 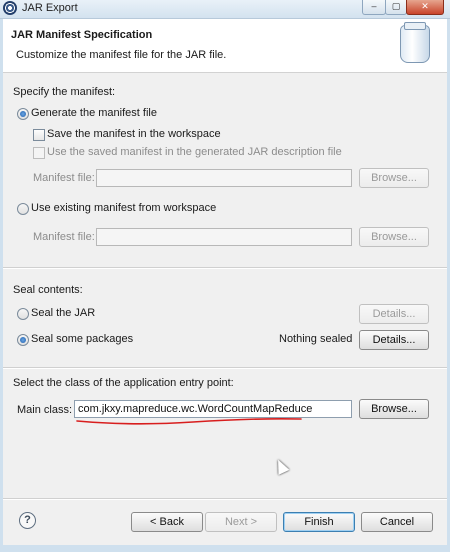 What do you see at coordinates (415, 42) in the screenshot?
I see `jar-icon` at bounding box center [415, 42].